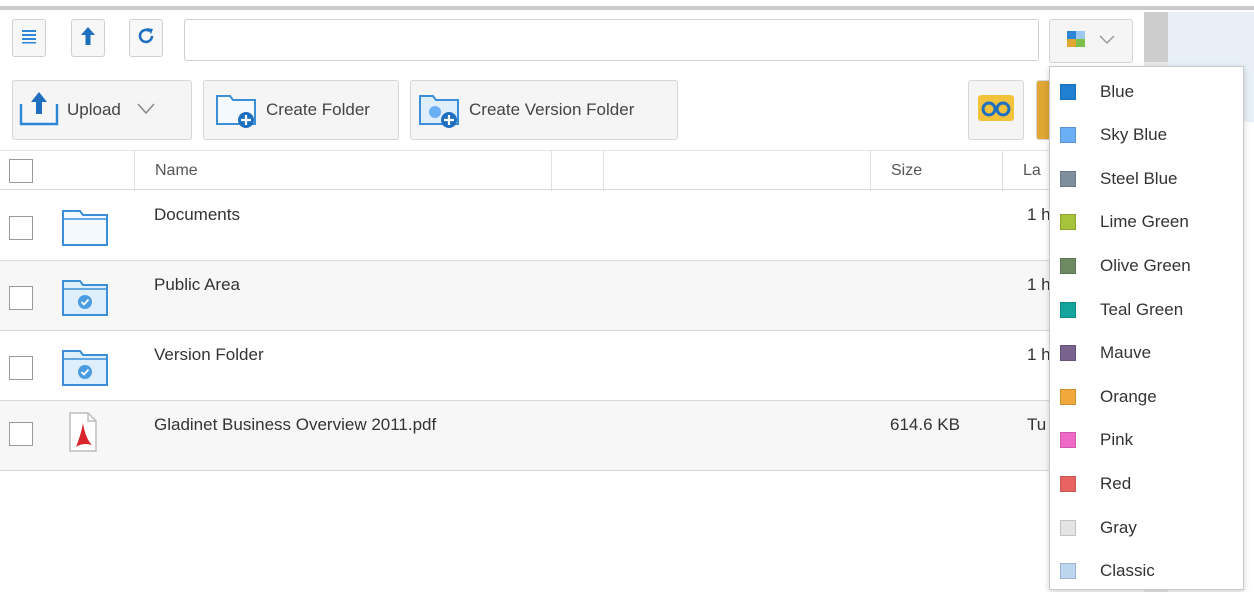 This screenshot has width=1254, height=592. What do you see at coordinates (572, 296) in the screenshot?
I see `table-row: Public Area 1 h` at bounding box center [572, 296].